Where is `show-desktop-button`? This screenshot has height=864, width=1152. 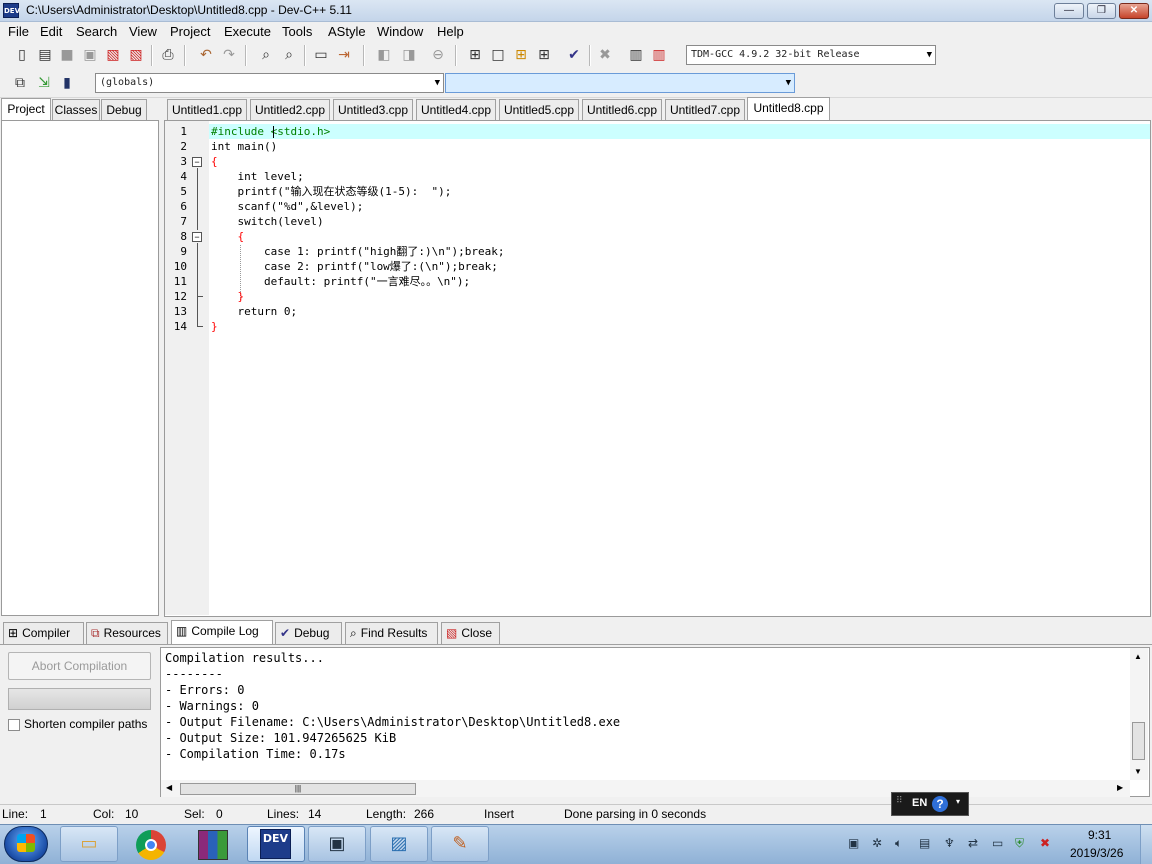 show-desktop-button is located at coordinates (1146, 844).